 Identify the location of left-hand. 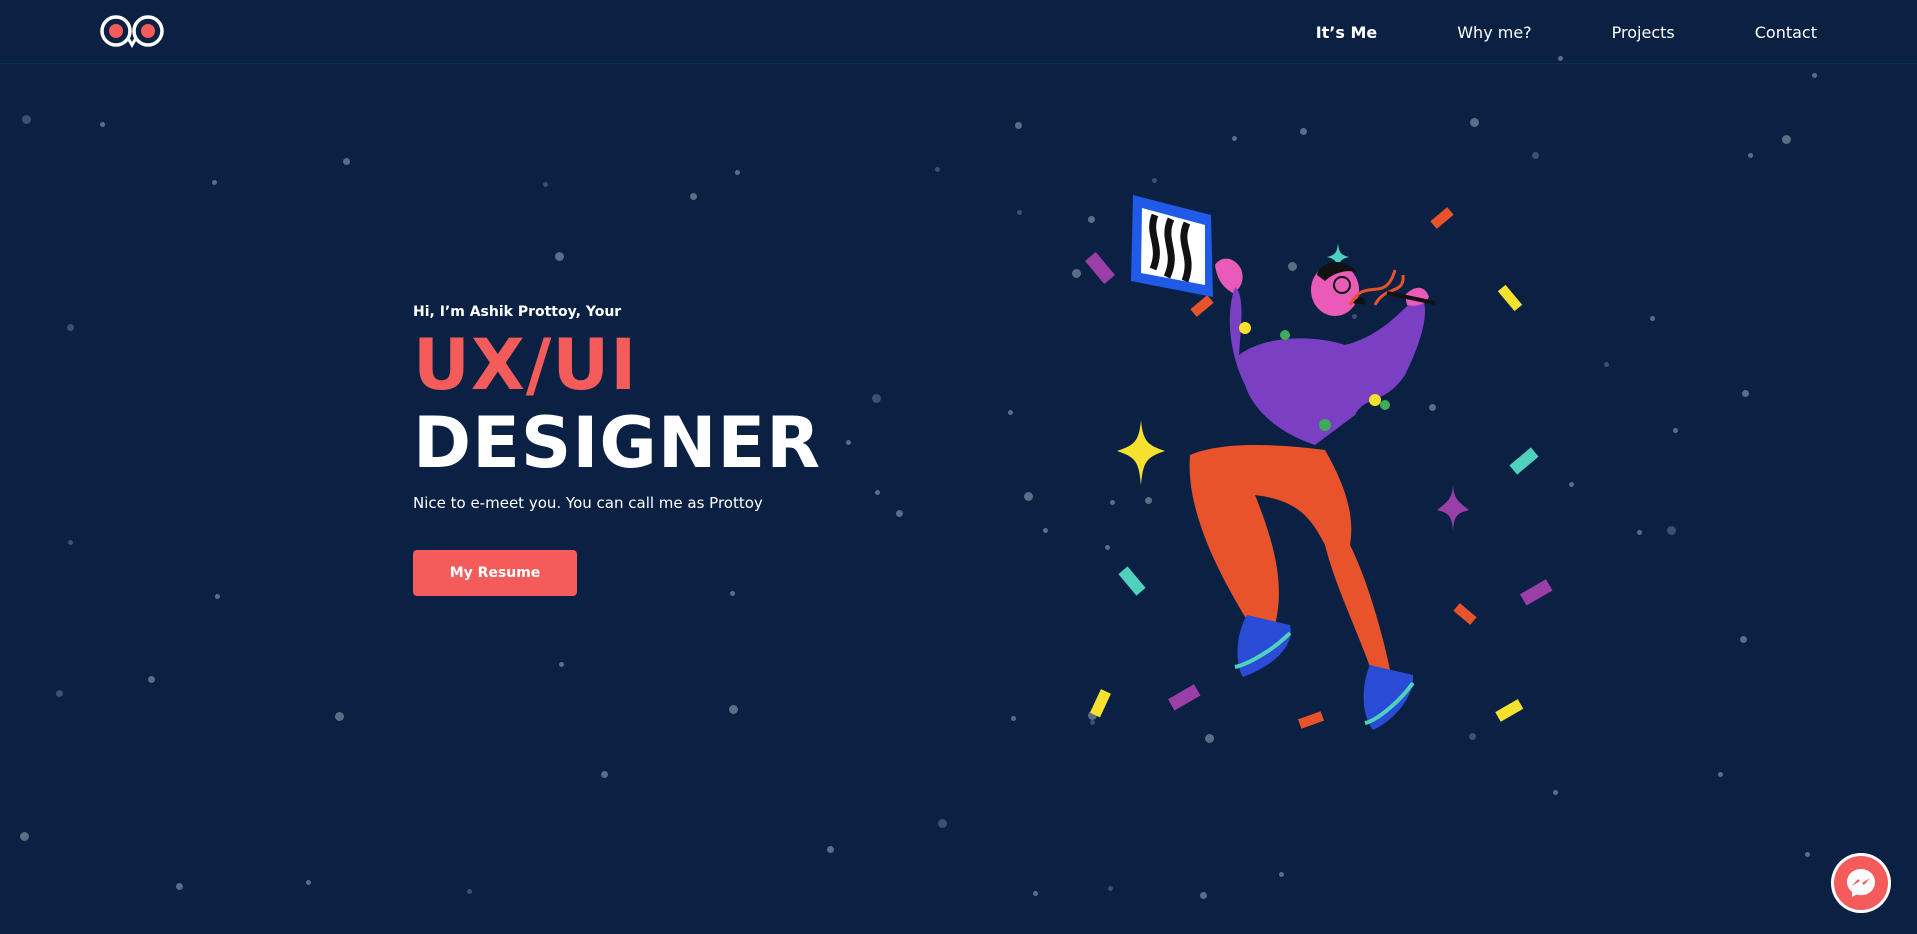
(1229, 275).